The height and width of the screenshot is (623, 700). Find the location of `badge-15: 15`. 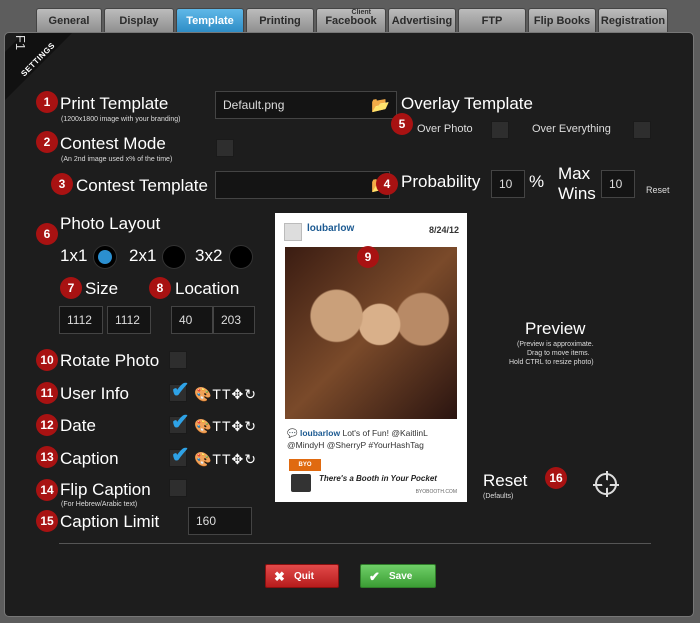

badge-15: 15 is located at coordinates (47, 521).